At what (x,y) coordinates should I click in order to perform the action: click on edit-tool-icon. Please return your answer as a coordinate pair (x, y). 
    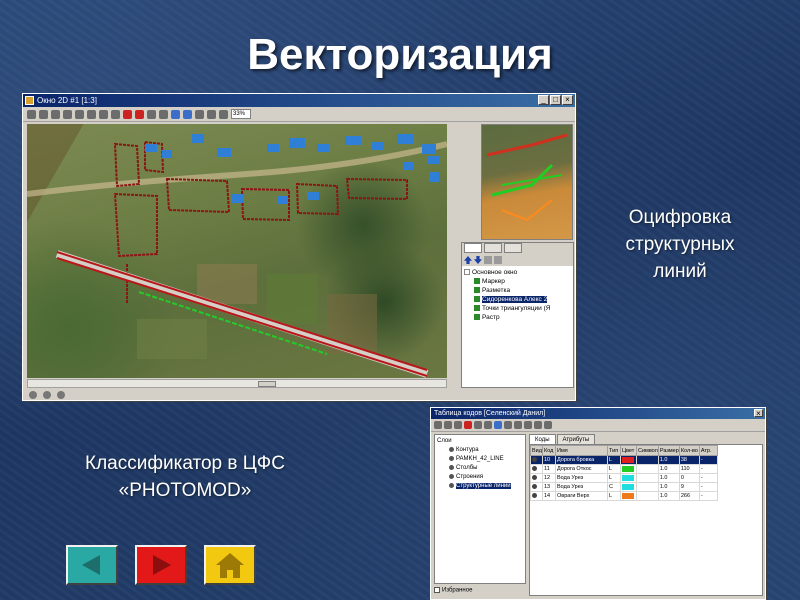
    Looking at the image, I should click on (151, 114).